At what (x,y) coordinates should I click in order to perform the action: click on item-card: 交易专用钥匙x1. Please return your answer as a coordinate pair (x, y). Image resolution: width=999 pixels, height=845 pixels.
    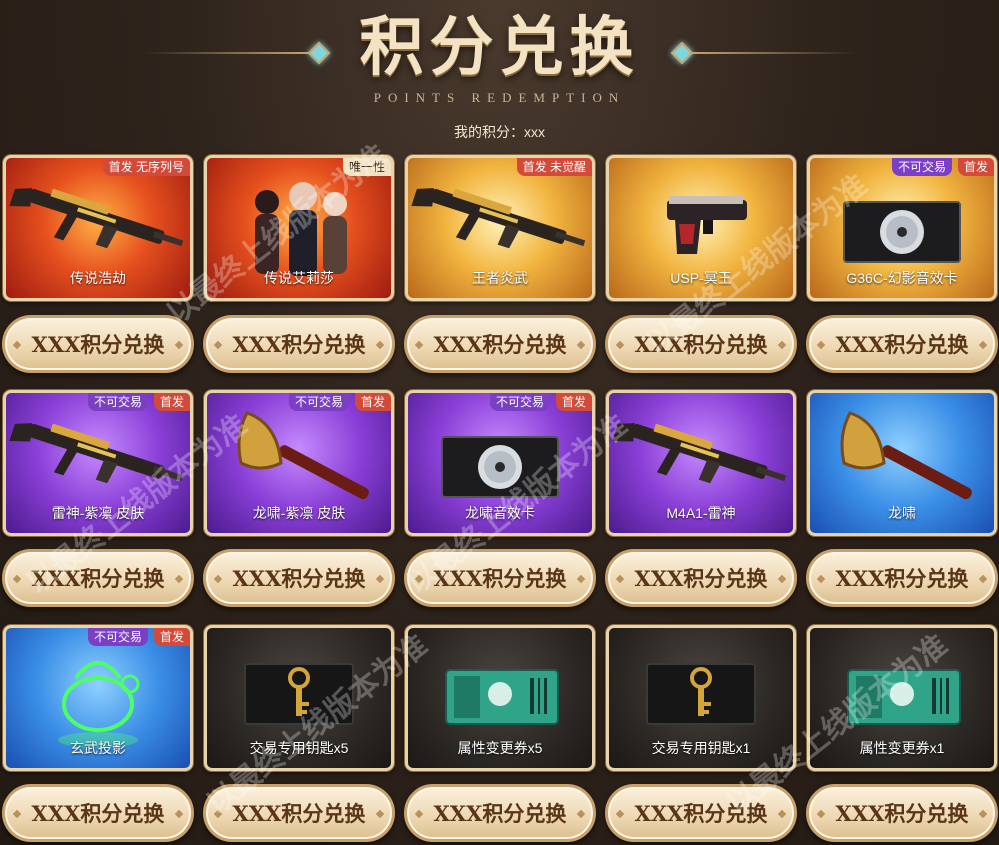
    Looking at the image, I should click on (701, 698).